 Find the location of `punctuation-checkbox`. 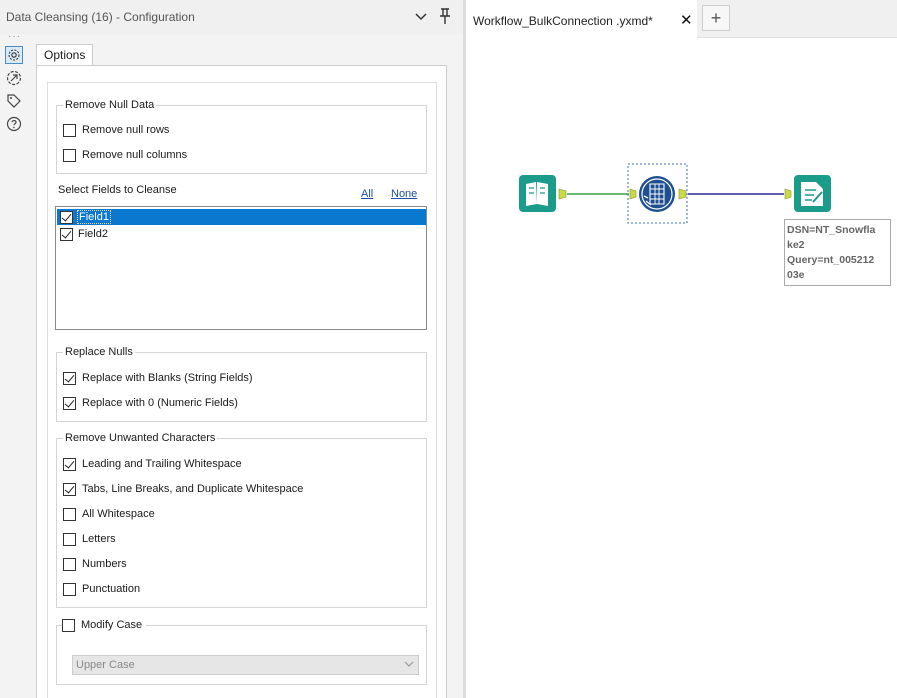

punctuation-checkbox is located at coordinates (69, 589).